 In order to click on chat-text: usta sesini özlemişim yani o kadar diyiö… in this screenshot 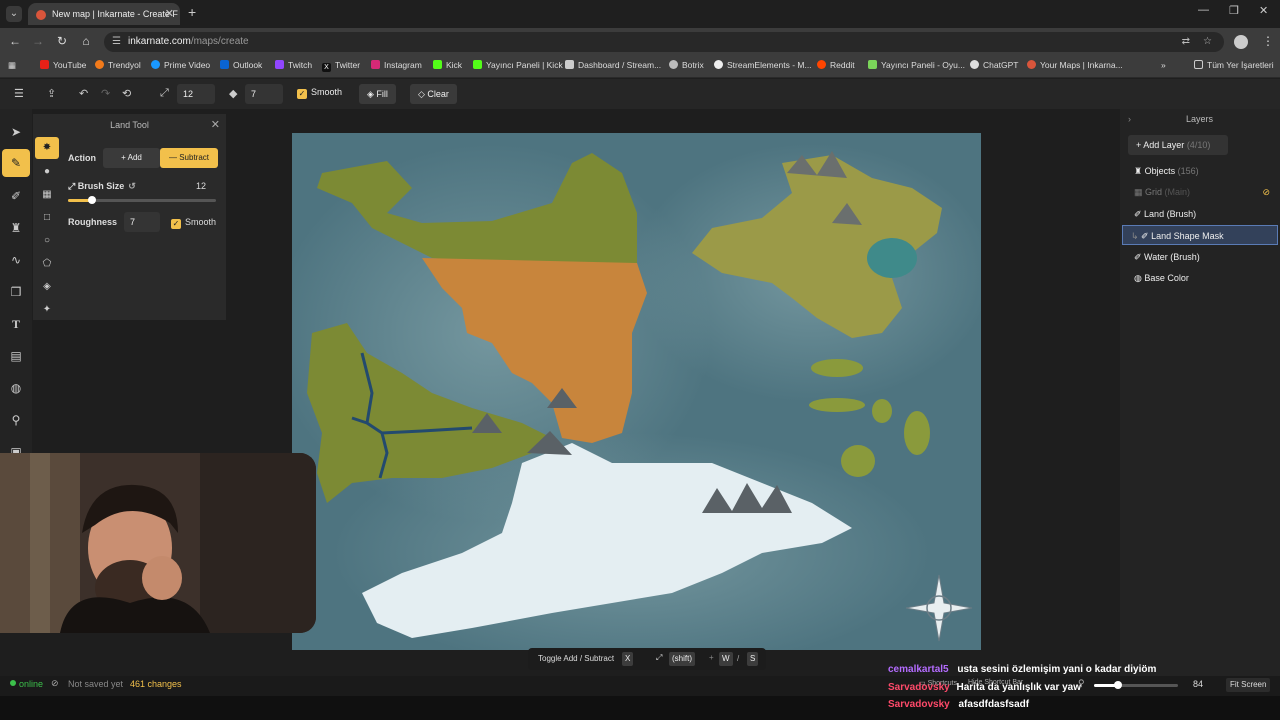, I will do `click(1057, 669)`.